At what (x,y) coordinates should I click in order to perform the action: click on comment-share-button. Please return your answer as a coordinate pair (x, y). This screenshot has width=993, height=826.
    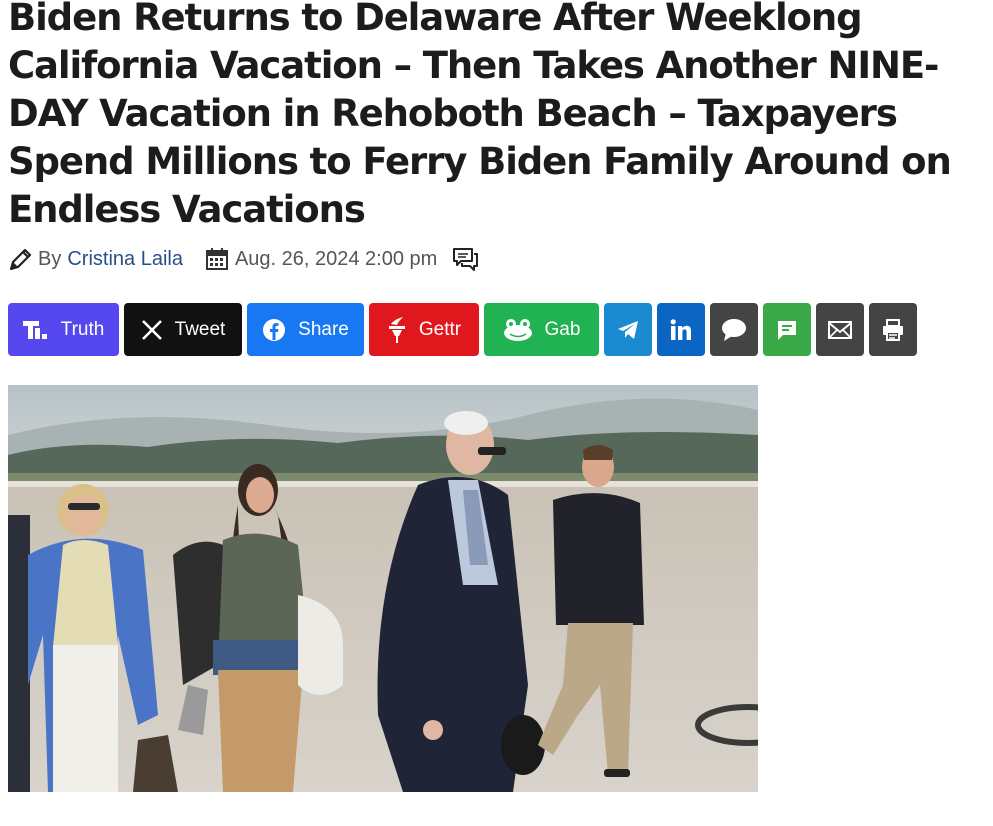
    Looking at the image, I should click on (734, 329).